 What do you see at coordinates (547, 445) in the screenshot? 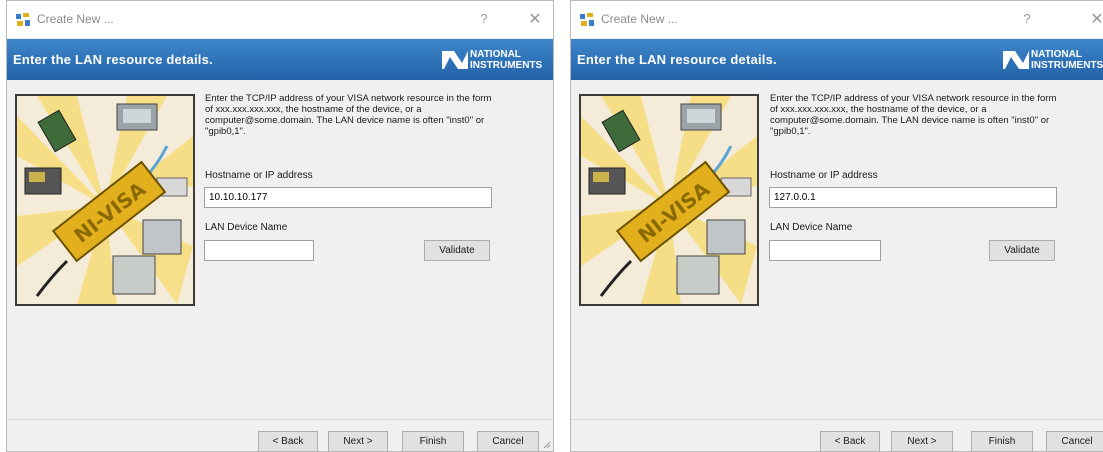
I see `resize-grip-icon` at bounding box center [547, 445].